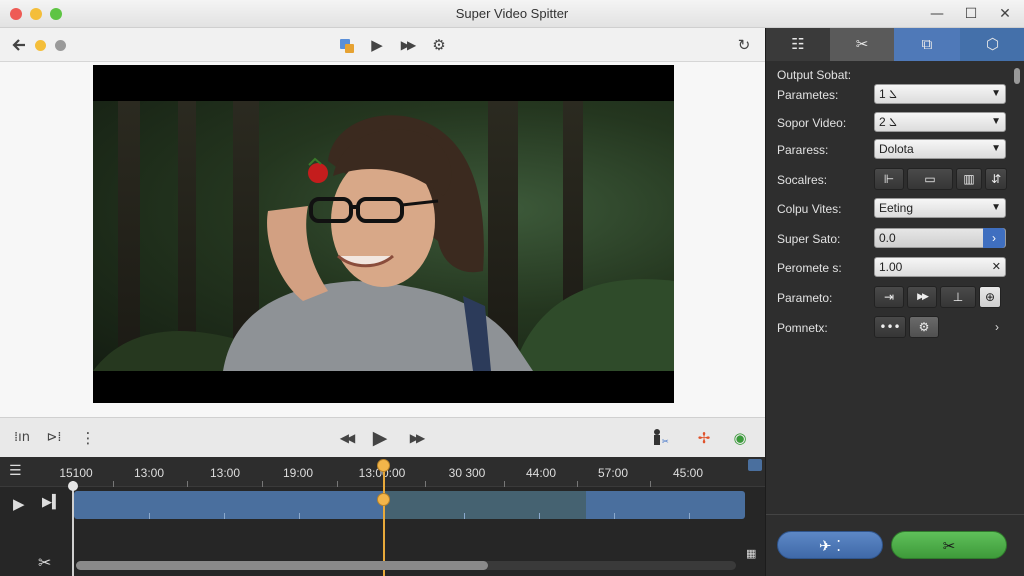  Describe the element at coordinates (808, 95) in the screenshot. I see `row-label: Parametes:` at that location.